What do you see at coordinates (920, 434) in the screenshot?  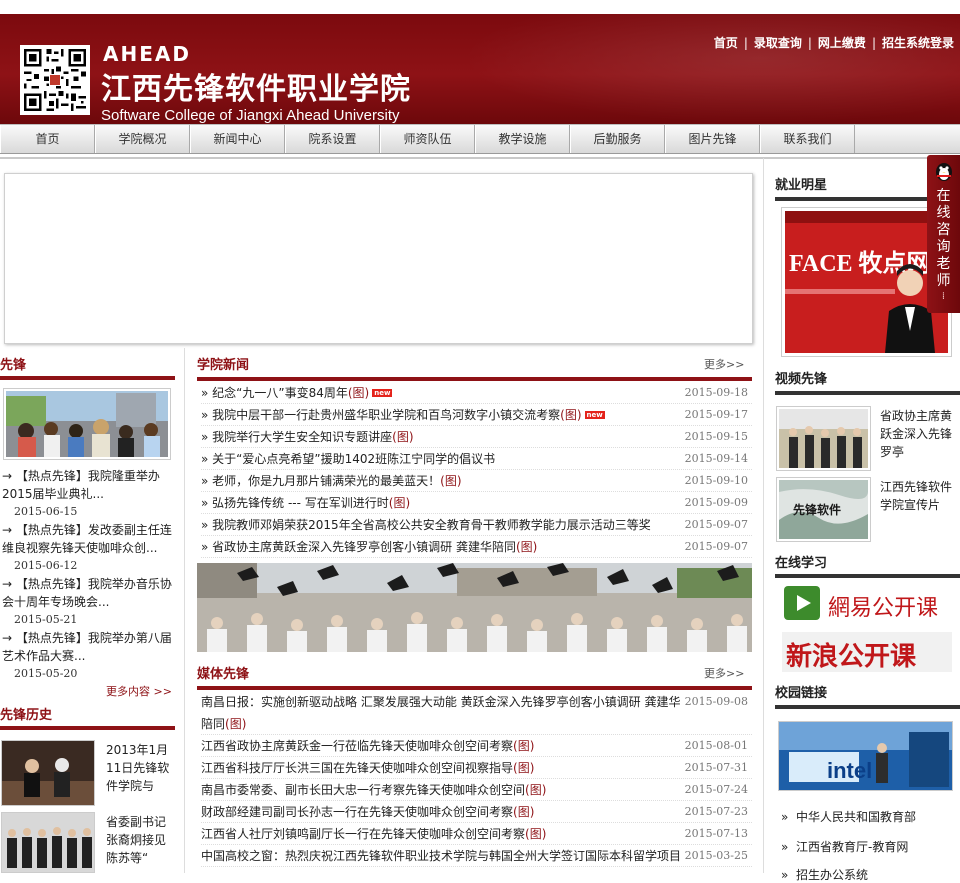 I see `video-title-1: 省政协主席黄跃金深入先锋罗亭` at bounding box center [920, 434].